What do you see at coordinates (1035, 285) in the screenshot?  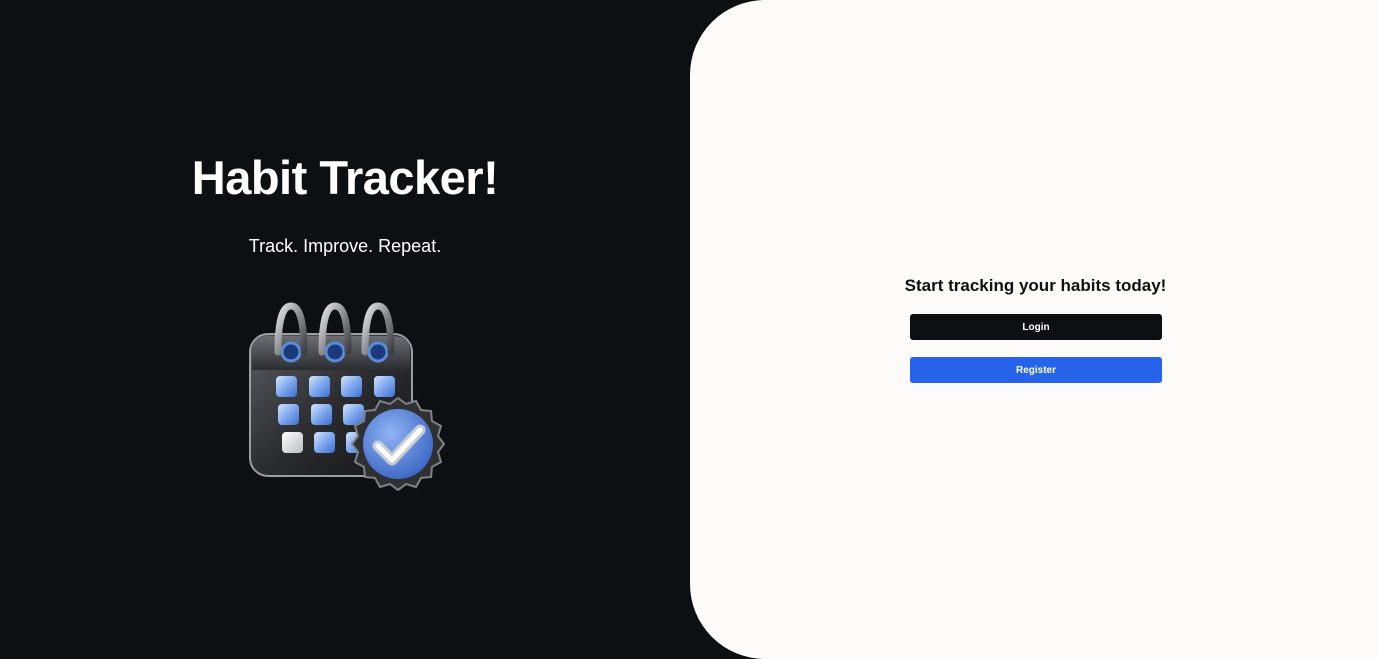 I see `auth-heading: Start tracking your habits today!` at bounding box center [1035, 285].